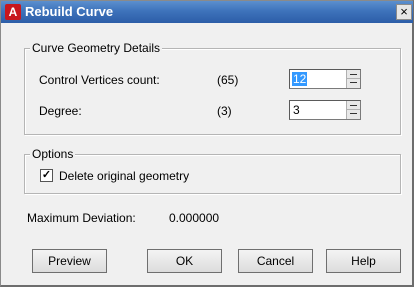 This screenshot has width=417, height=289. What do you see at coordinates (53, 154) in the screenshot?
I see `options-legend: Options` at bounding box center [53, 154].